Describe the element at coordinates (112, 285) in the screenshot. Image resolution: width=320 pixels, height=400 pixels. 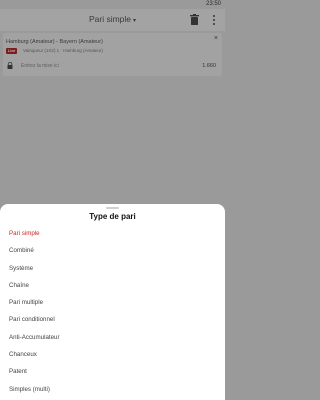
I see `bet-type-option: Chaîne` at that location.